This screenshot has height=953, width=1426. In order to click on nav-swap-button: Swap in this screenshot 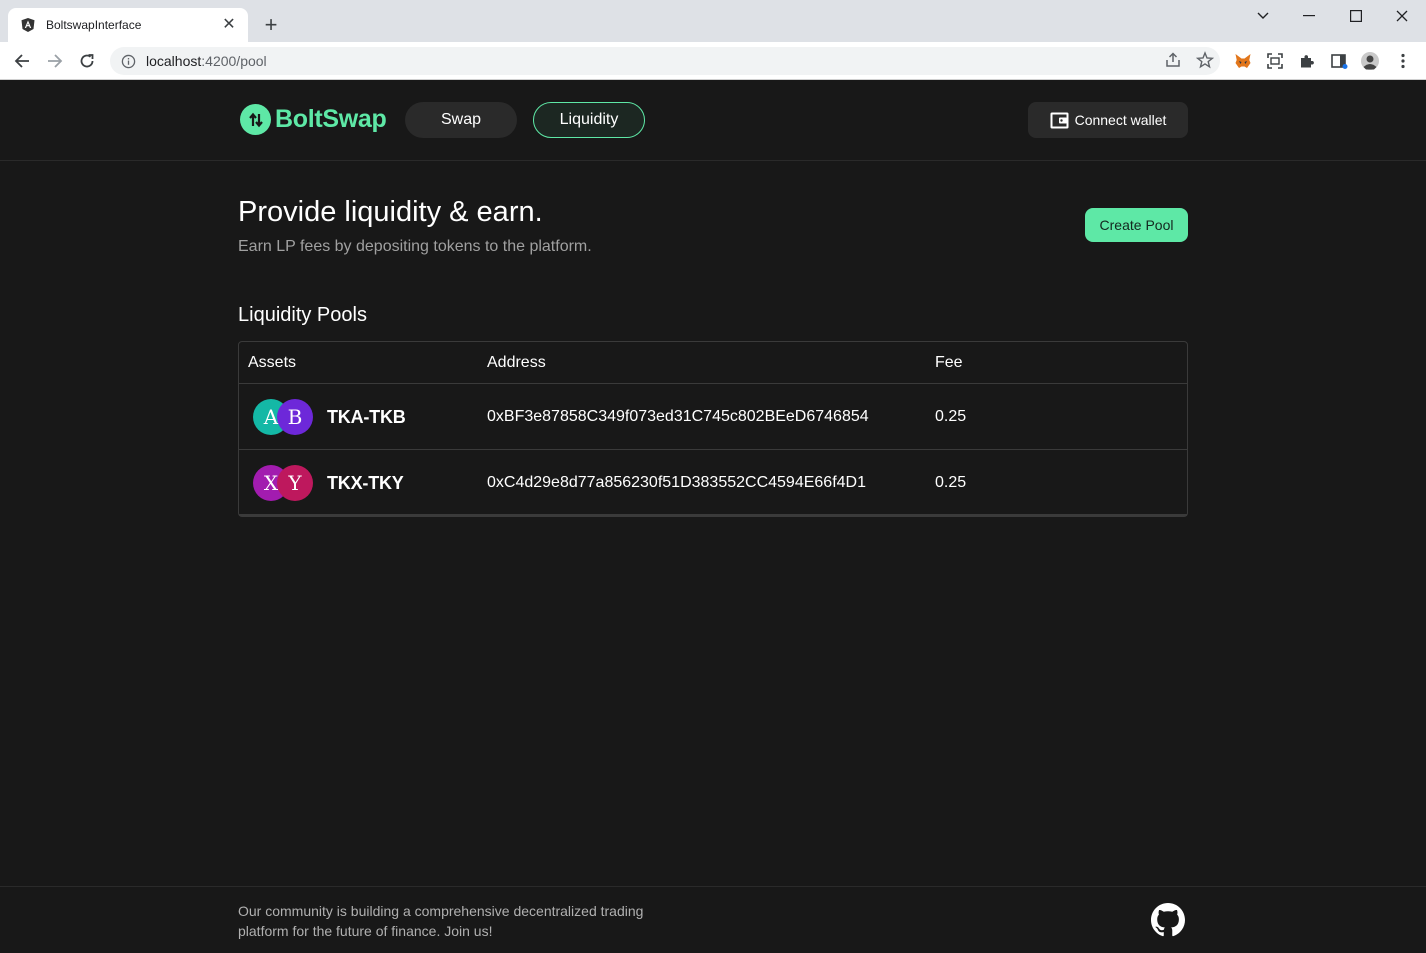, I will do `click(461, 120)`.